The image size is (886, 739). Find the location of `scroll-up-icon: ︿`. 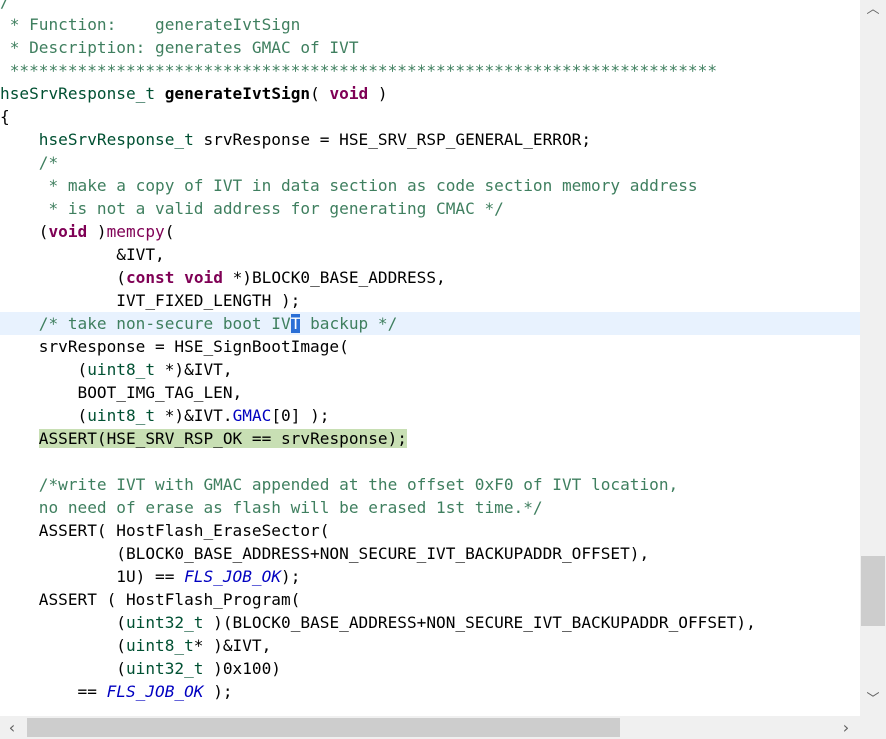

scroll-up-icon: ︿ is located at coordinates (873, 10).